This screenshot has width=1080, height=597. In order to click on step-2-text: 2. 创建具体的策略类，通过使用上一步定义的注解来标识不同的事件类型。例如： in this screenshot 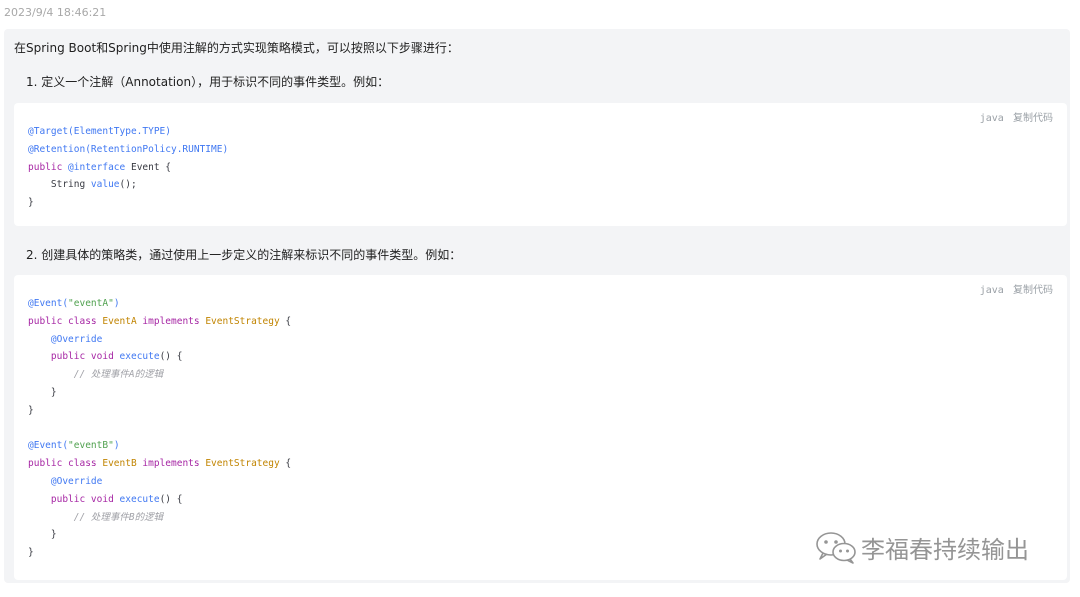, I will do `click(244, 255)`.